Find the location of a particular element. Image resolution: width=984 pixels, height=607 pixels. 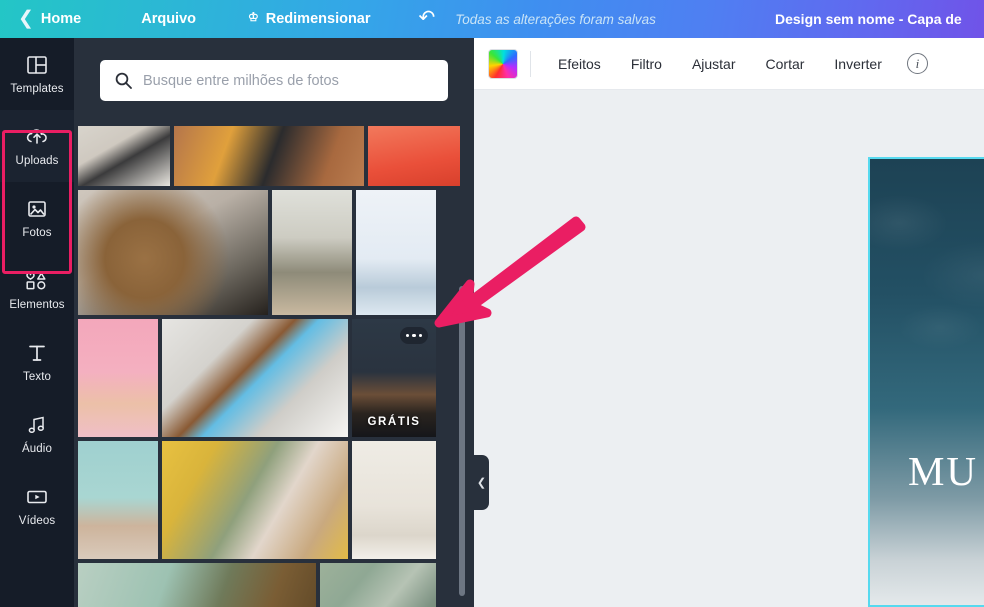

sidebar-item-uploads: Uploads is located at coordinates (37, 146).